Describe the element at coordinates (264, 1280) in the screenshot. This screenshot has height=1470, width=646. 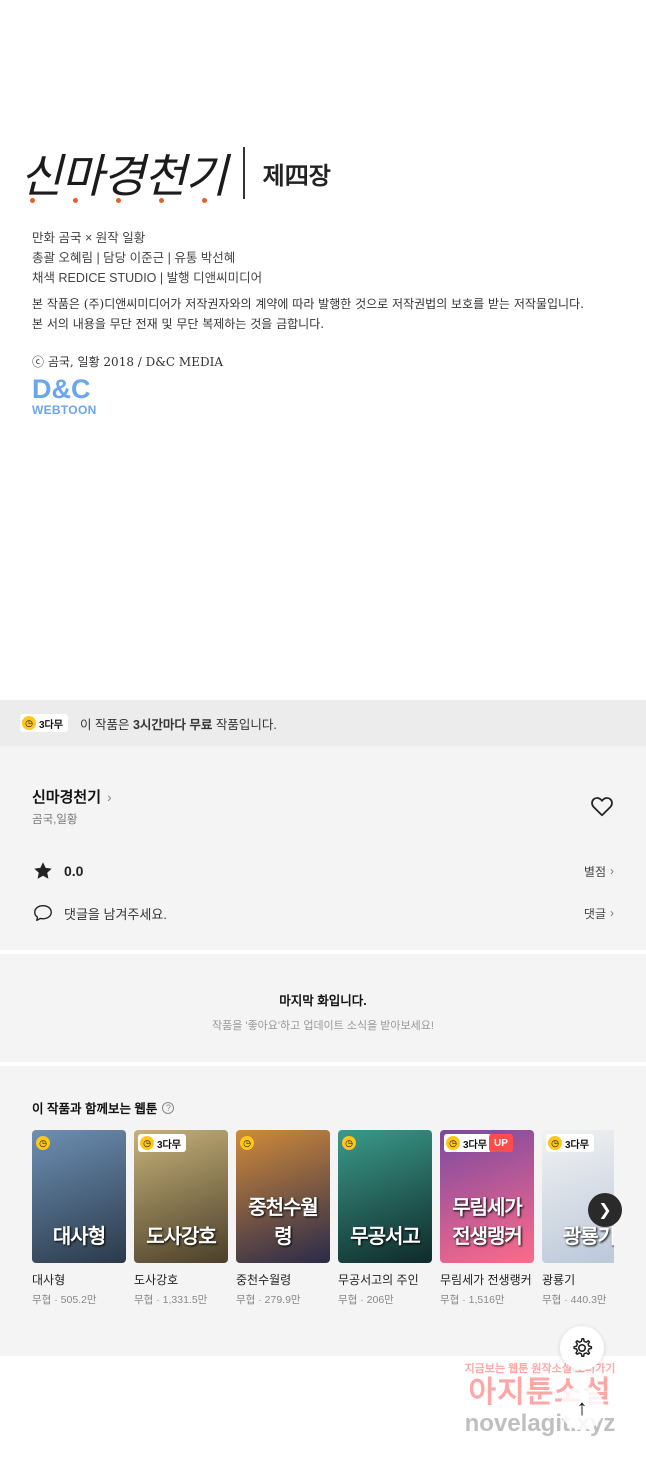
I see `card-title: 중천수월령` at that location.